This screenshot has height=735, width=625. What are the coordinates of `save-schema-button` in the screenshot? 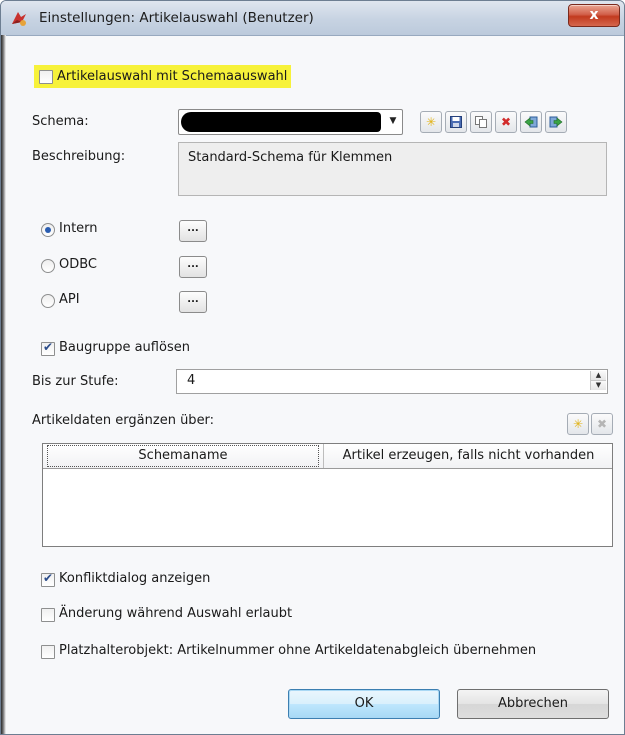 It's located at (456, 122).